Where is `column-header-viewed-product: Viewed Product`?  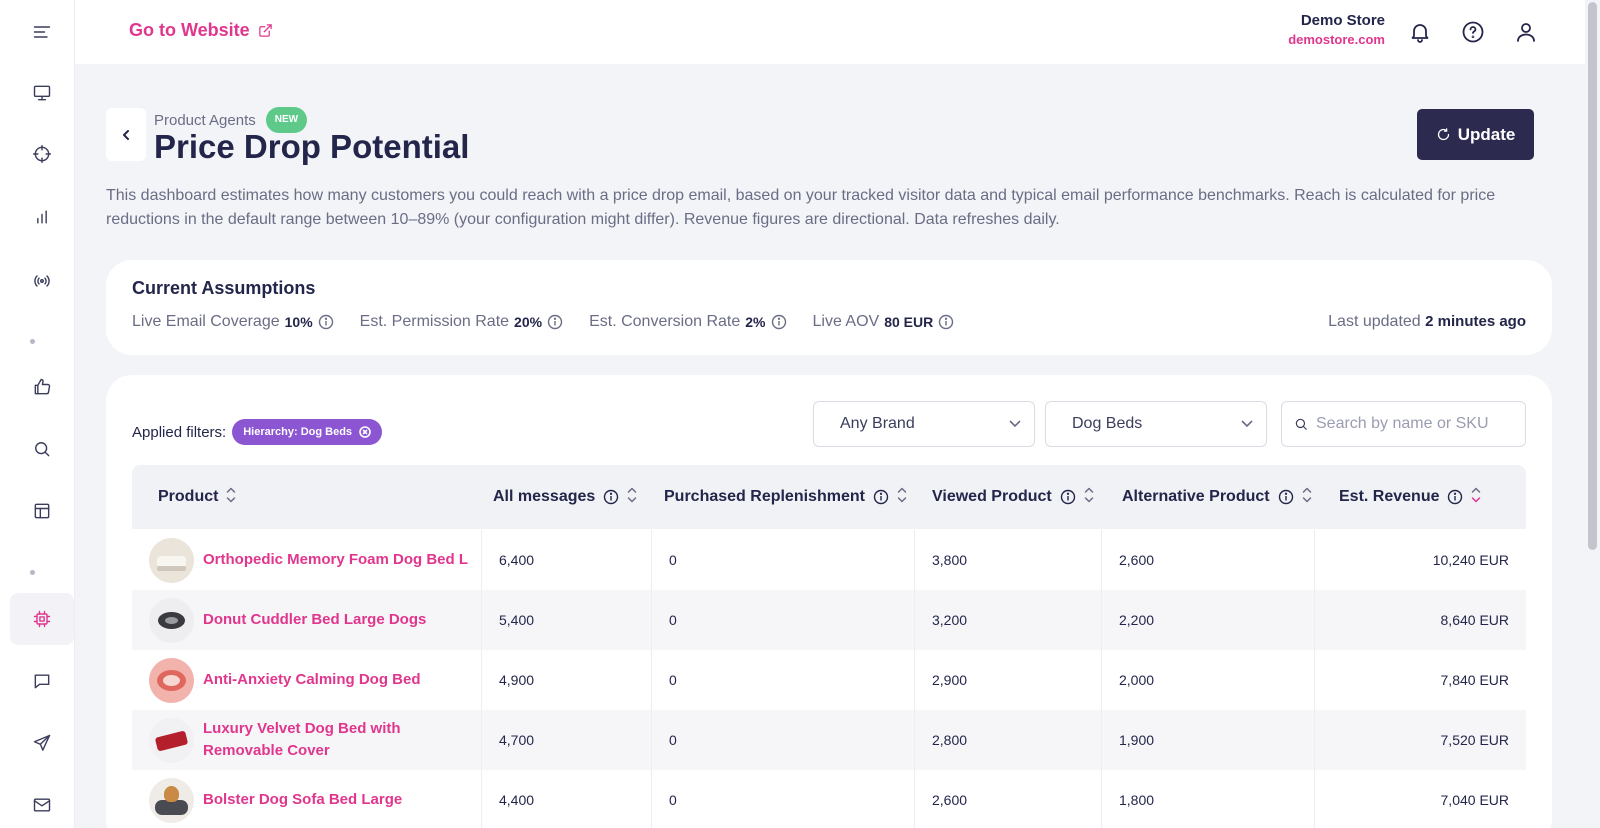 column-header-viewed-product: Viewed Product is located at coordinates (1013, 497).